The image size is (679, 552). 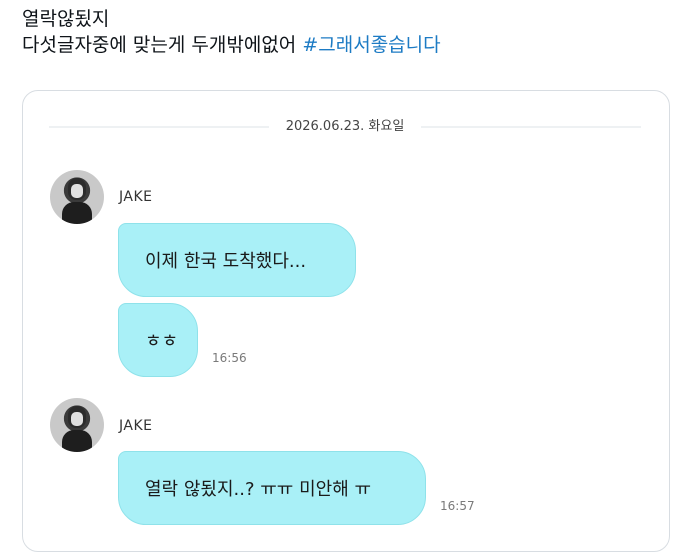 What do you see at coordinates (457, 506) in the screenshot?
I see `message-time: 16:57` at bounding box center [457, 506].